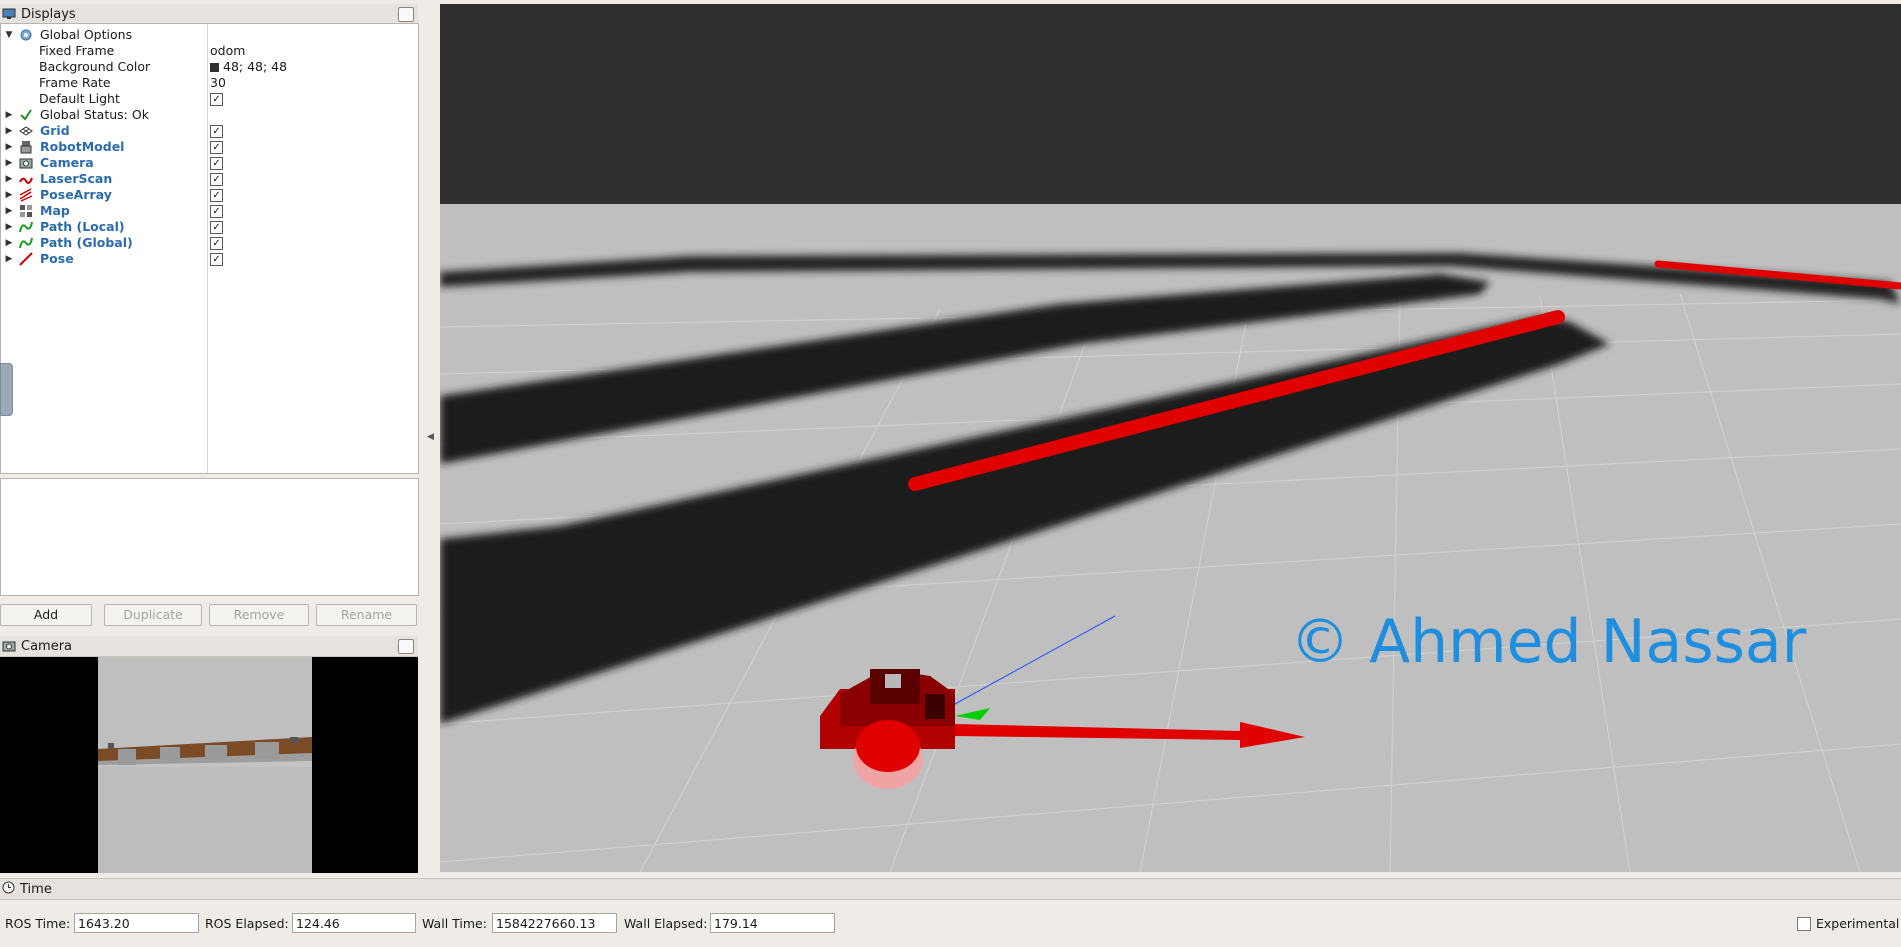 This screenshot has height=947, width=1901. What do you see at coordinates (76, 194) in the screenshot?
I see `plugin-label: PoseArray` at bounding box center [76, 194].